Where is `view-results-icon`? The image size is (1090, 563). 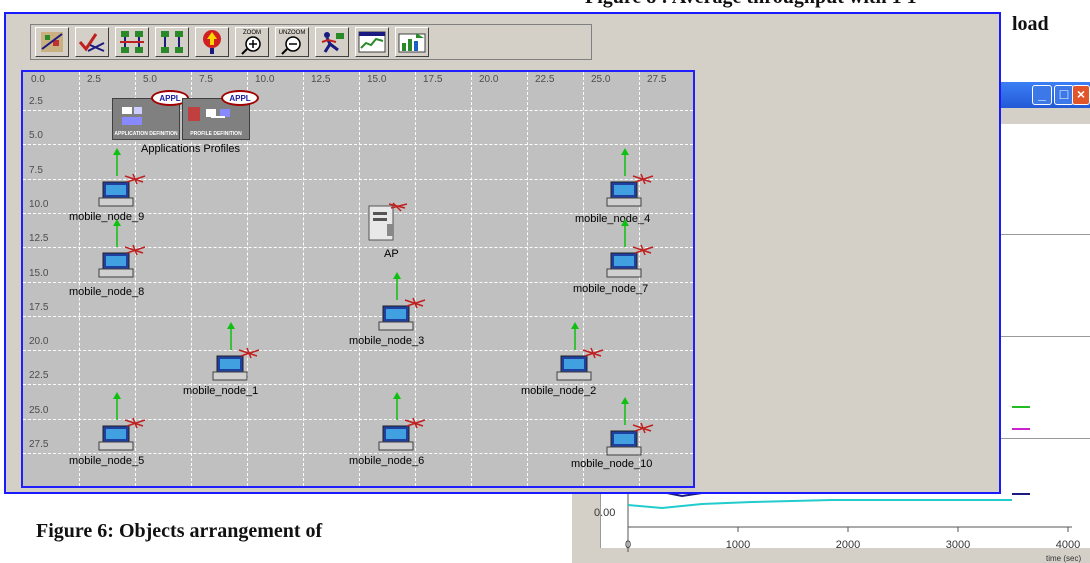 view-results-icon is located at coordinates (372, 42).